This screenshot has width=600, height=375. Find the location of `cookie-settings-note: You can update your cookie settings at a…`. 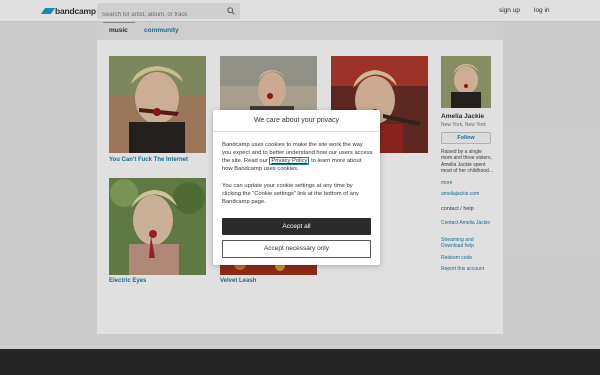

cookie-settings-note: You can update your cookie settings at a… is located at coordinates (290, 194).